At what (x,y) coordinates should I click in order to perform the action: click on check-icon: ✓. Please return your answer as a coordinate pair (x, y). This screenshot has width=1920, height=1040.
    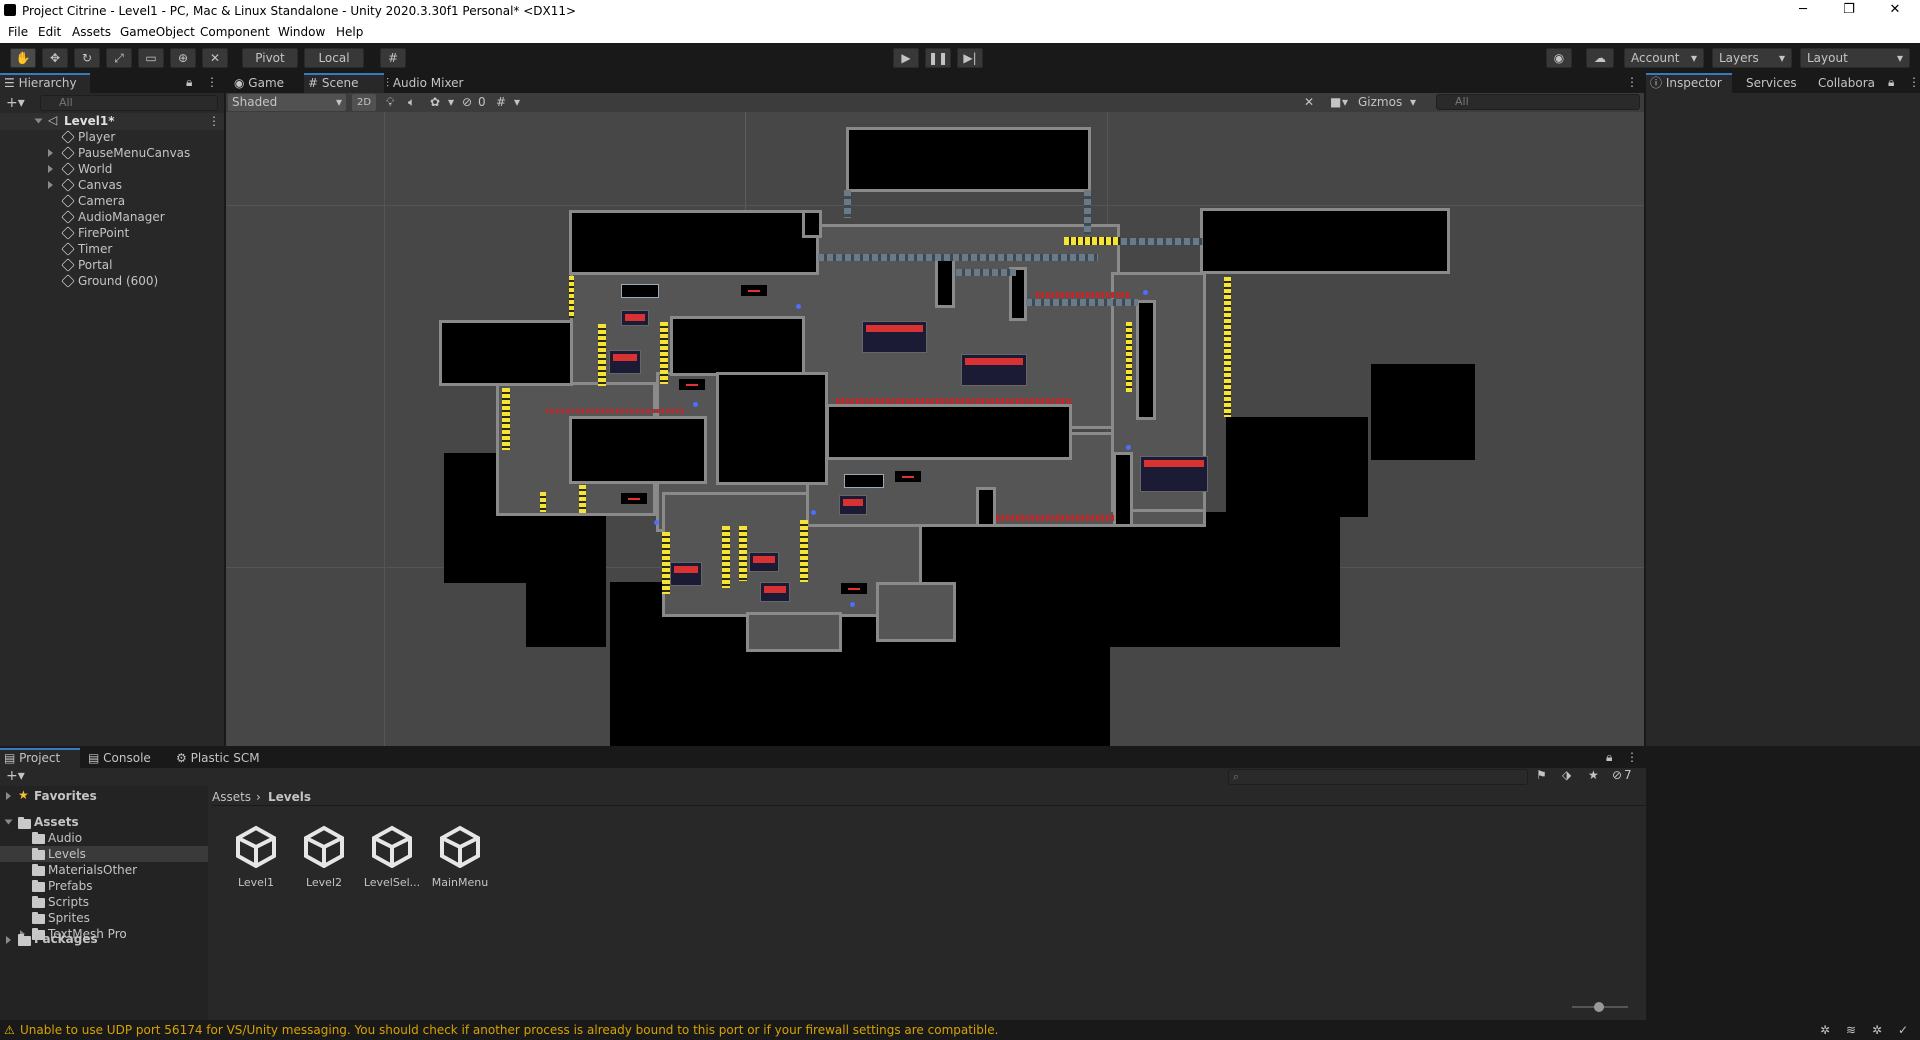
    Looking at the image, I should click on (1903, 1030).